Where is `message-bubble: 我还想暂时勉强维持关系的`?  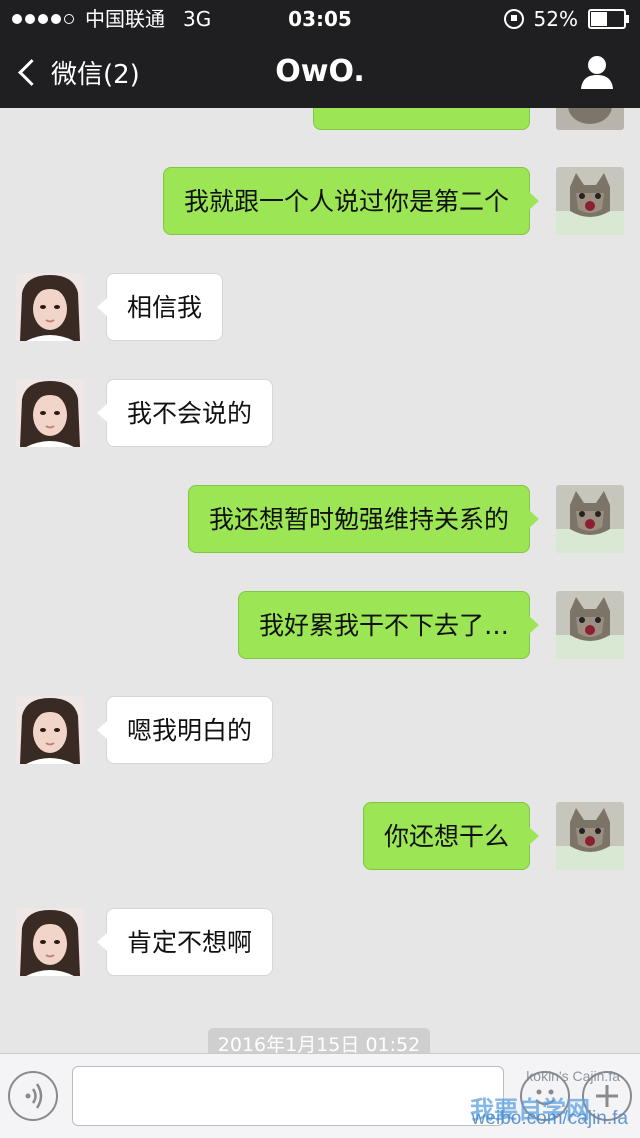 message-bubble: 我还想暂时勉强维持关系的 is located at coordinates (363, 519).